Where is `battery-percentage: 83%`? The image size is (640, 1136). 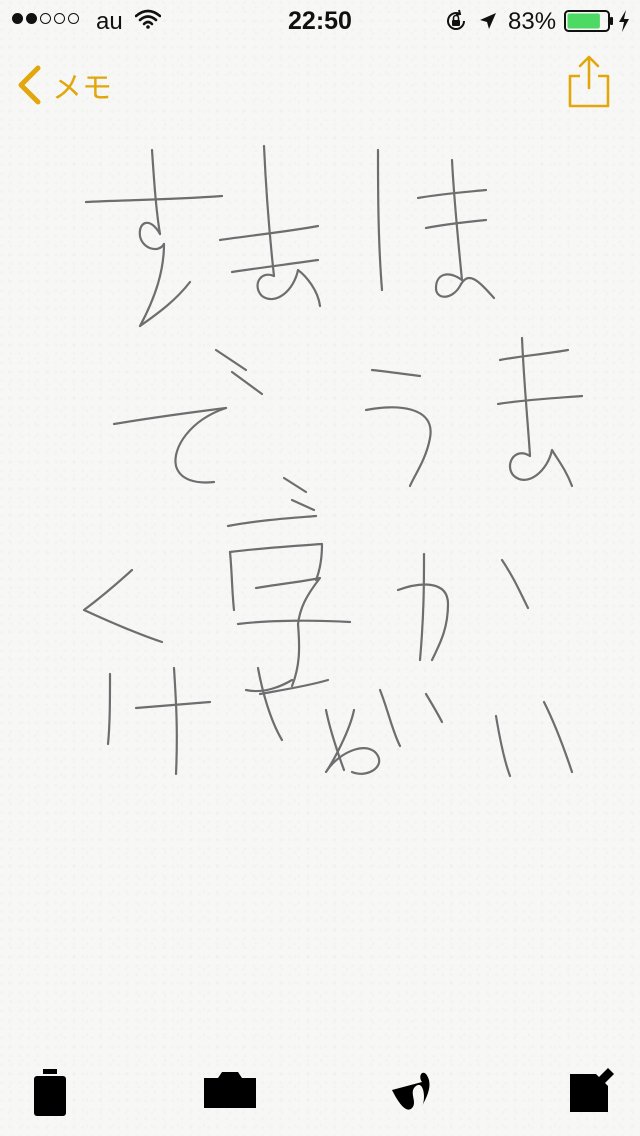 battery-percentage: 83% is located at coordinates (532, 21).